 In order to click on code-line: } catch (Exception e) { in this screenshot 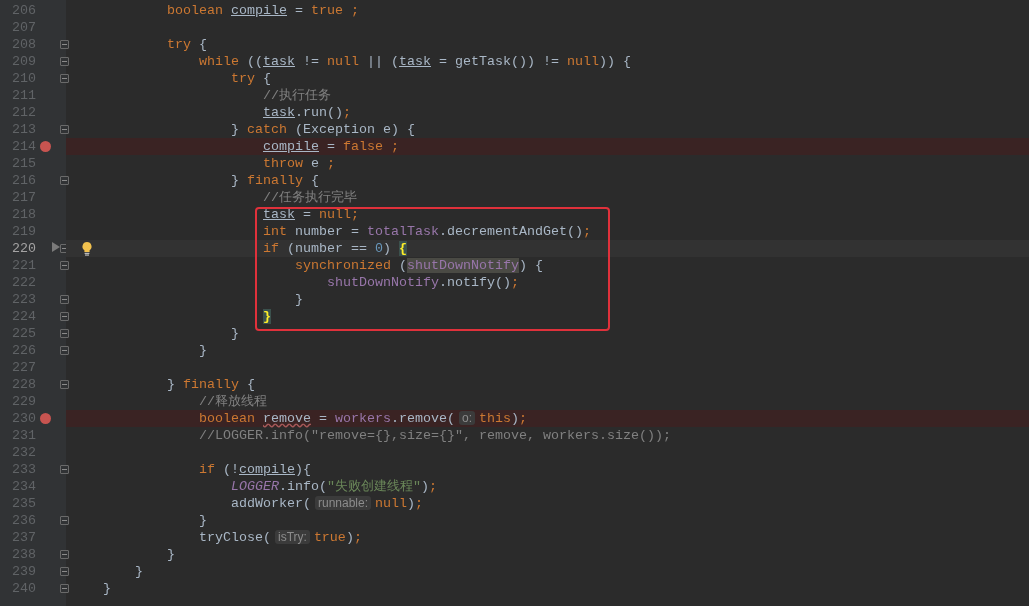, I will do `click(323, 129)`.